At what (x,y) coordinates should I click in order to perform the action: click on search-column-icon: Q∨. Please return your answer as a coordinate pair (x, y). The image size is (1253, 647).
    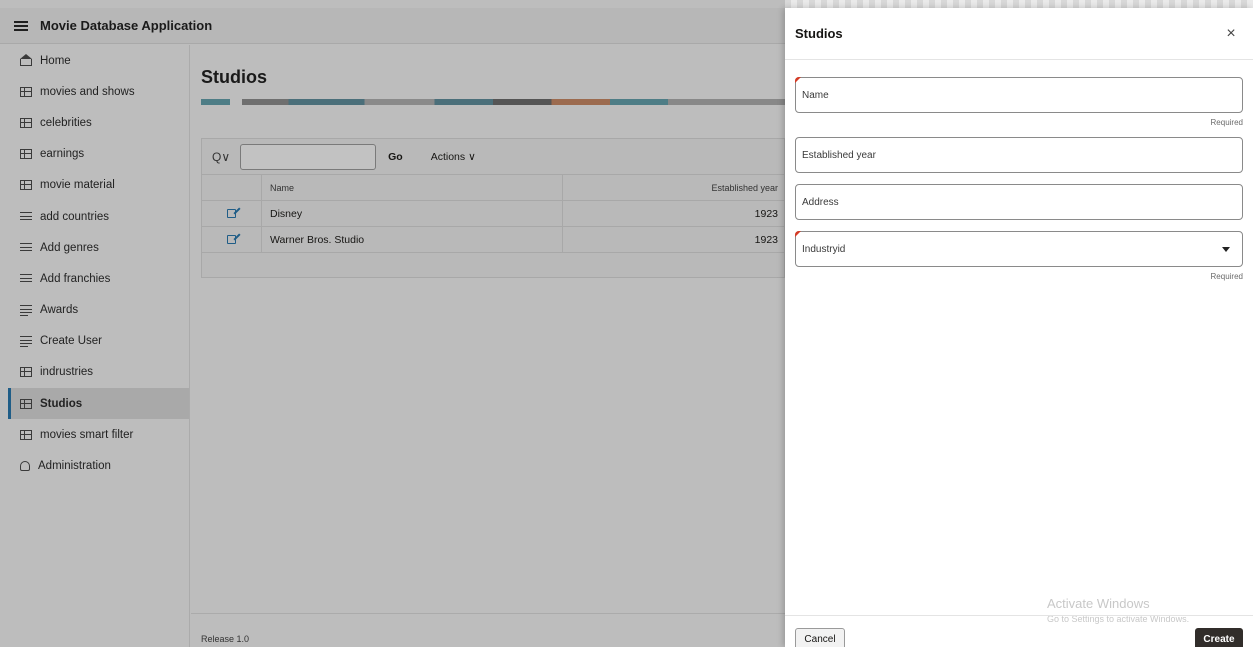
    Looking at the image, I should click on (221, 157).